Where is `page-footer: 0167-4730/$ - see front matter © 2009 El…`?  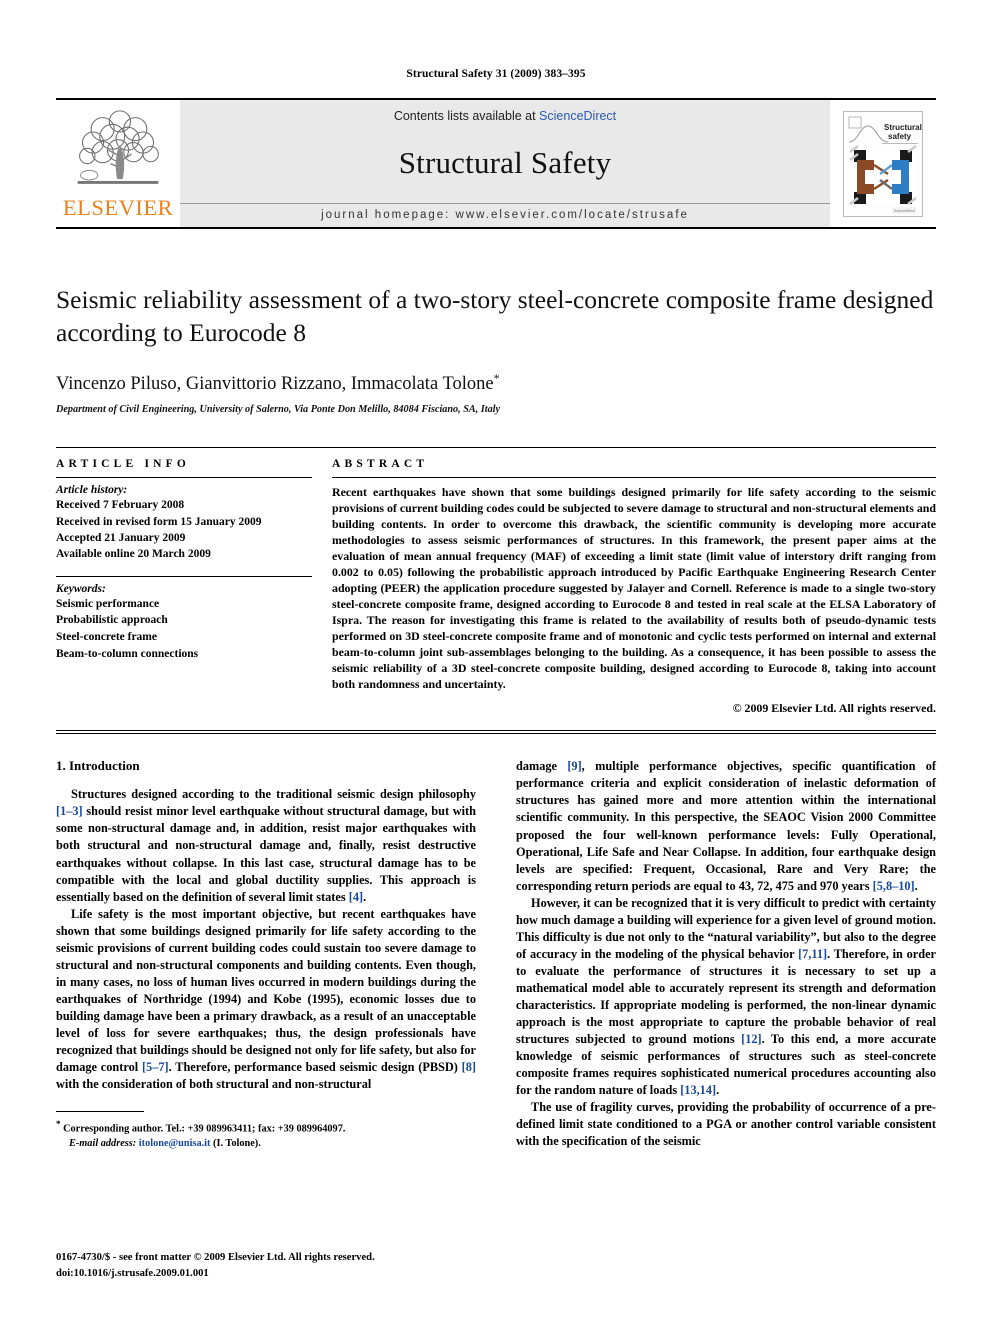
page-footer: 0167-4730/$ - see front matter © 2009 El… is located at coordinates (215, 1265).